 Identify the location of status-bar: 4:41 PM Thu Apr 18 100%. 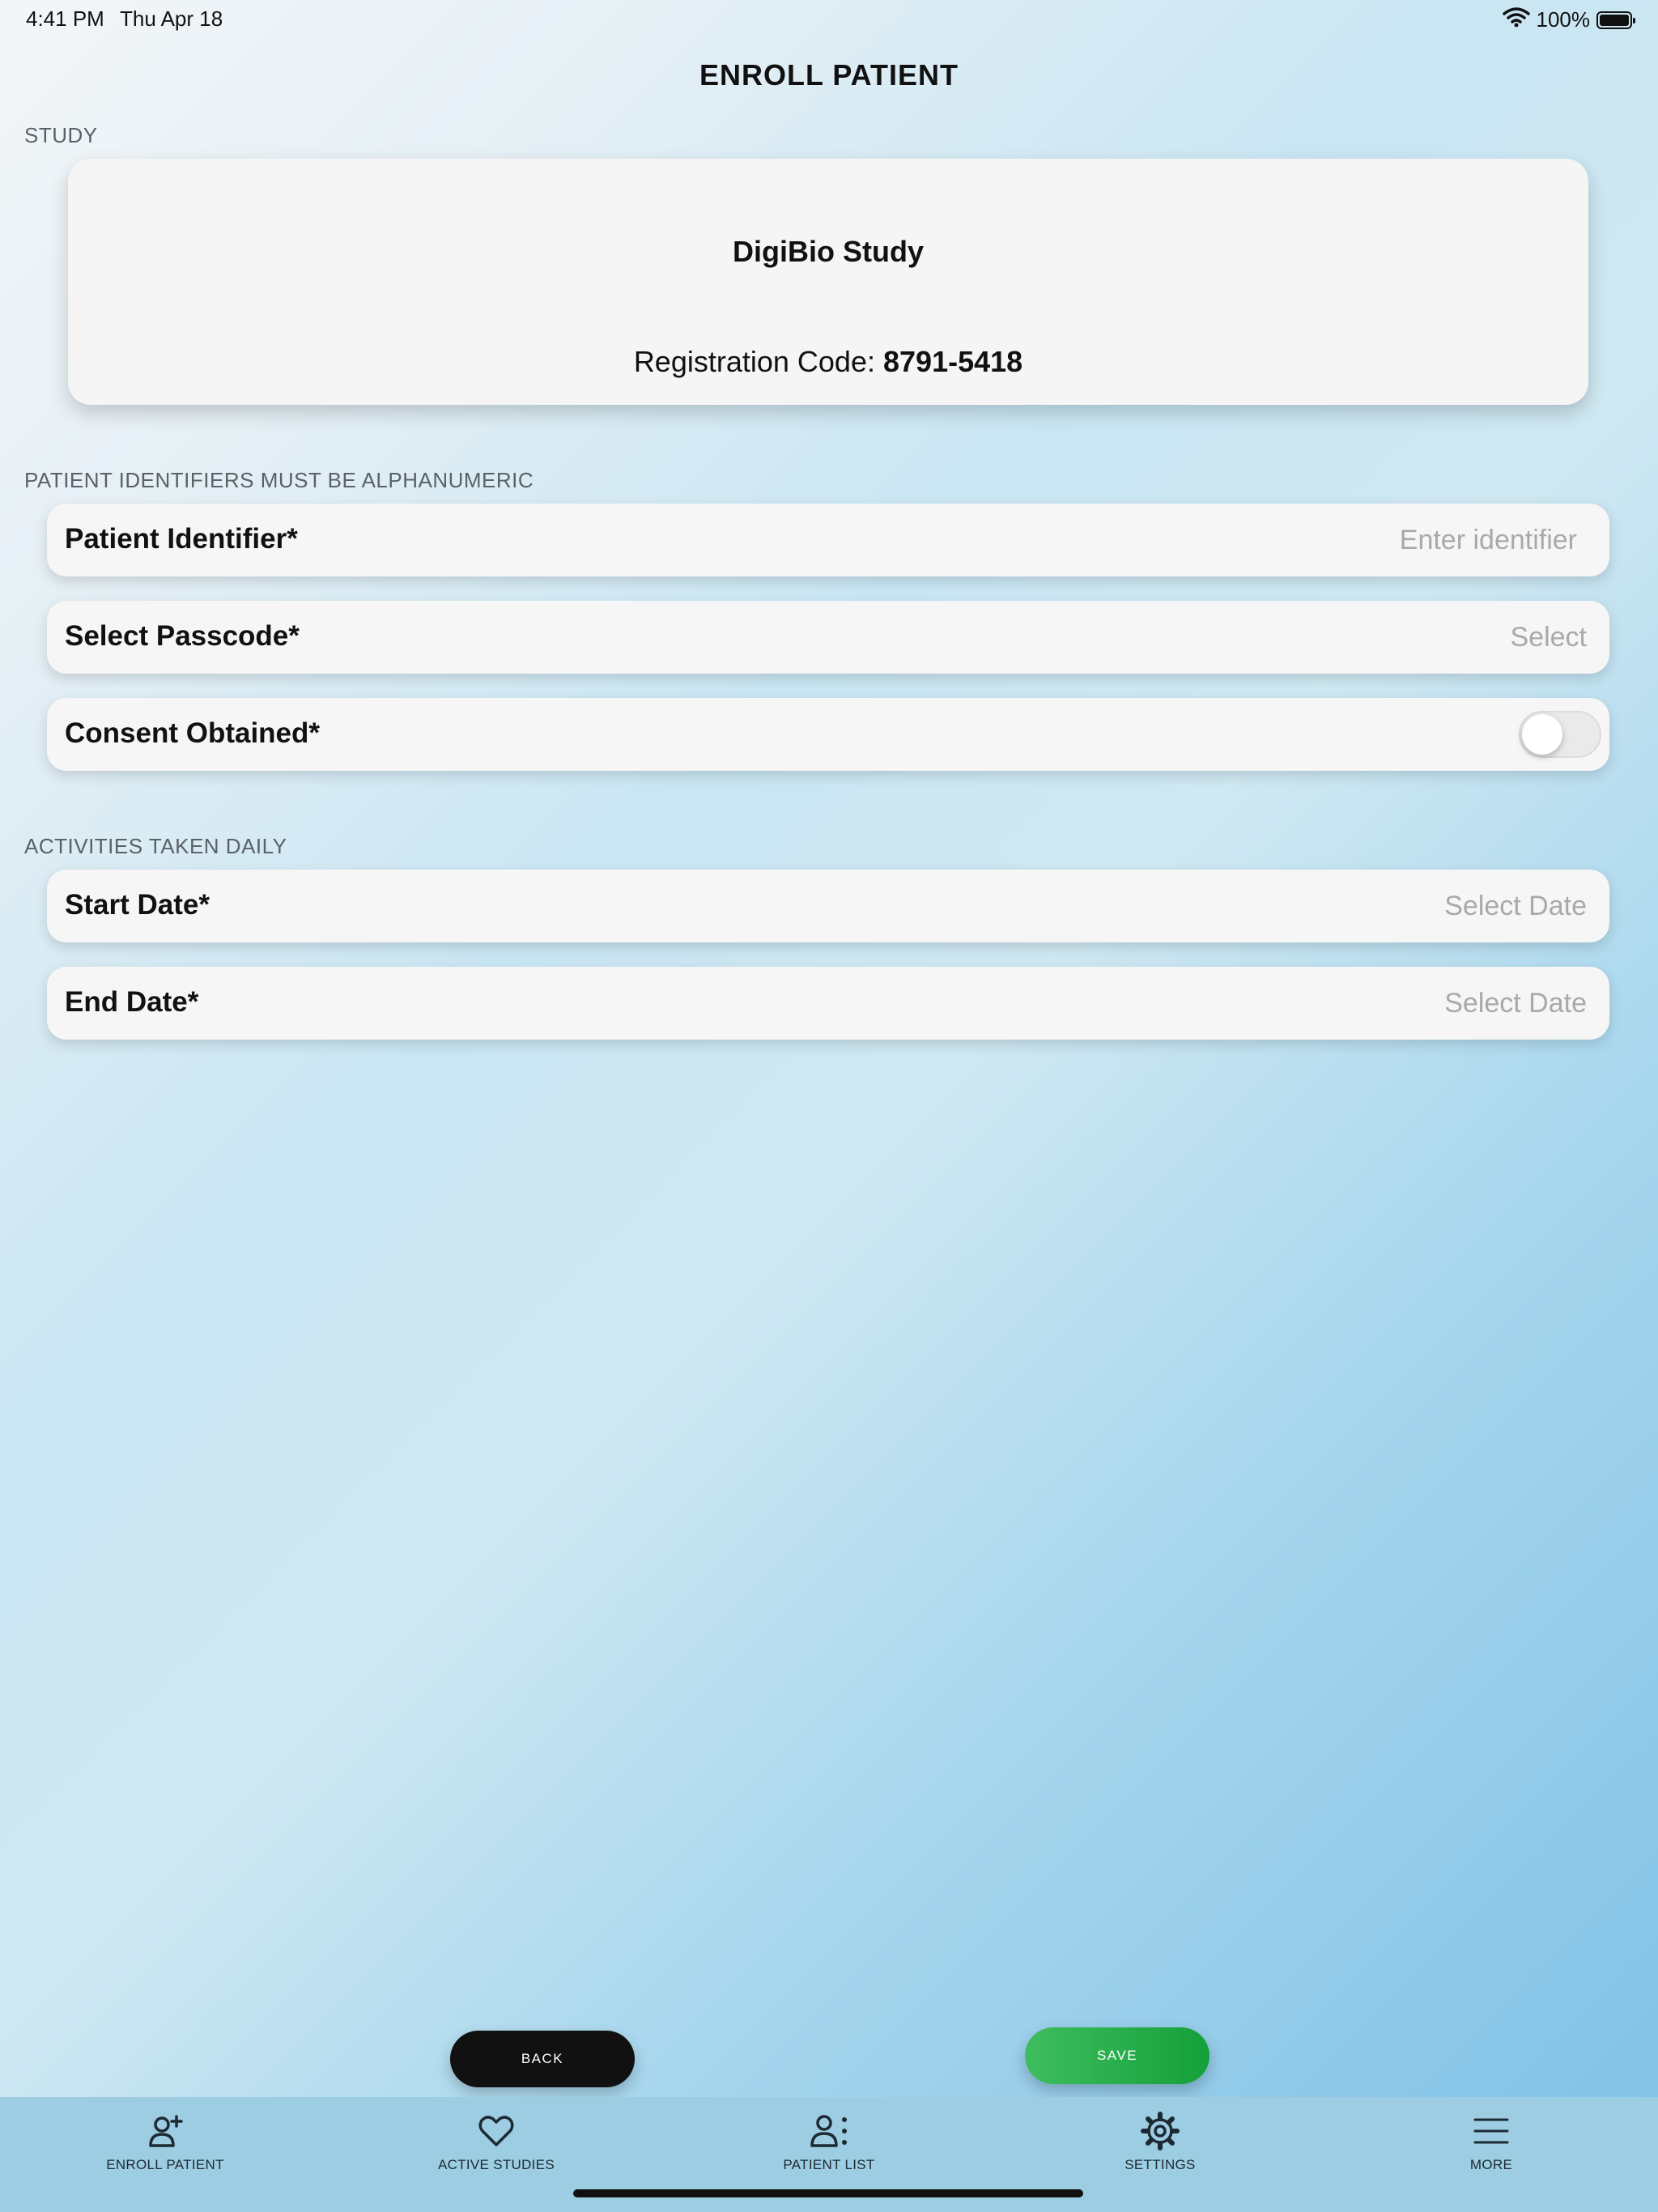
(829, 19).